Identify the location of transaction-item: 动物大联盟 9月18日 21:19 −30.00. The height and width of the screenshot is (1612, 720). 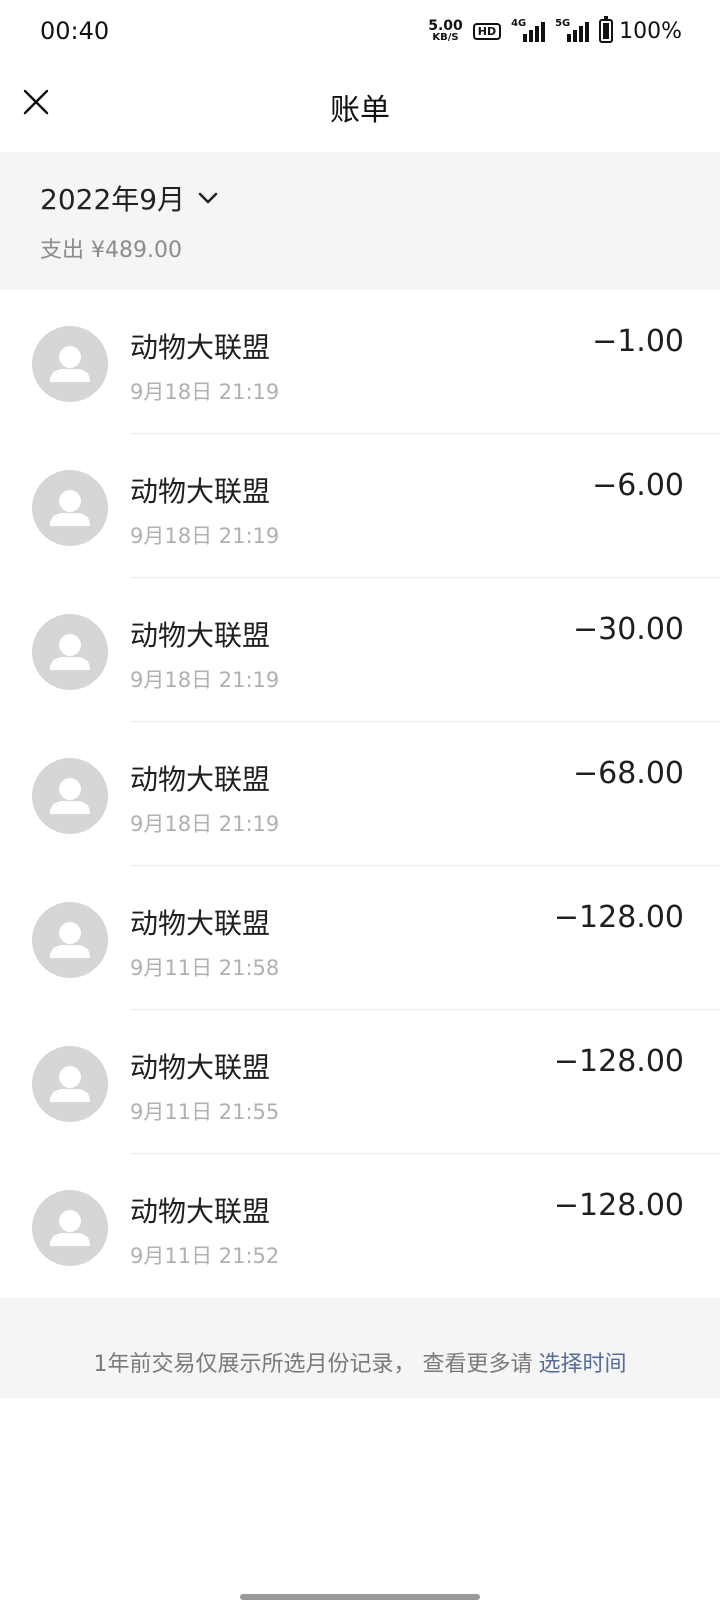
(360, 650).